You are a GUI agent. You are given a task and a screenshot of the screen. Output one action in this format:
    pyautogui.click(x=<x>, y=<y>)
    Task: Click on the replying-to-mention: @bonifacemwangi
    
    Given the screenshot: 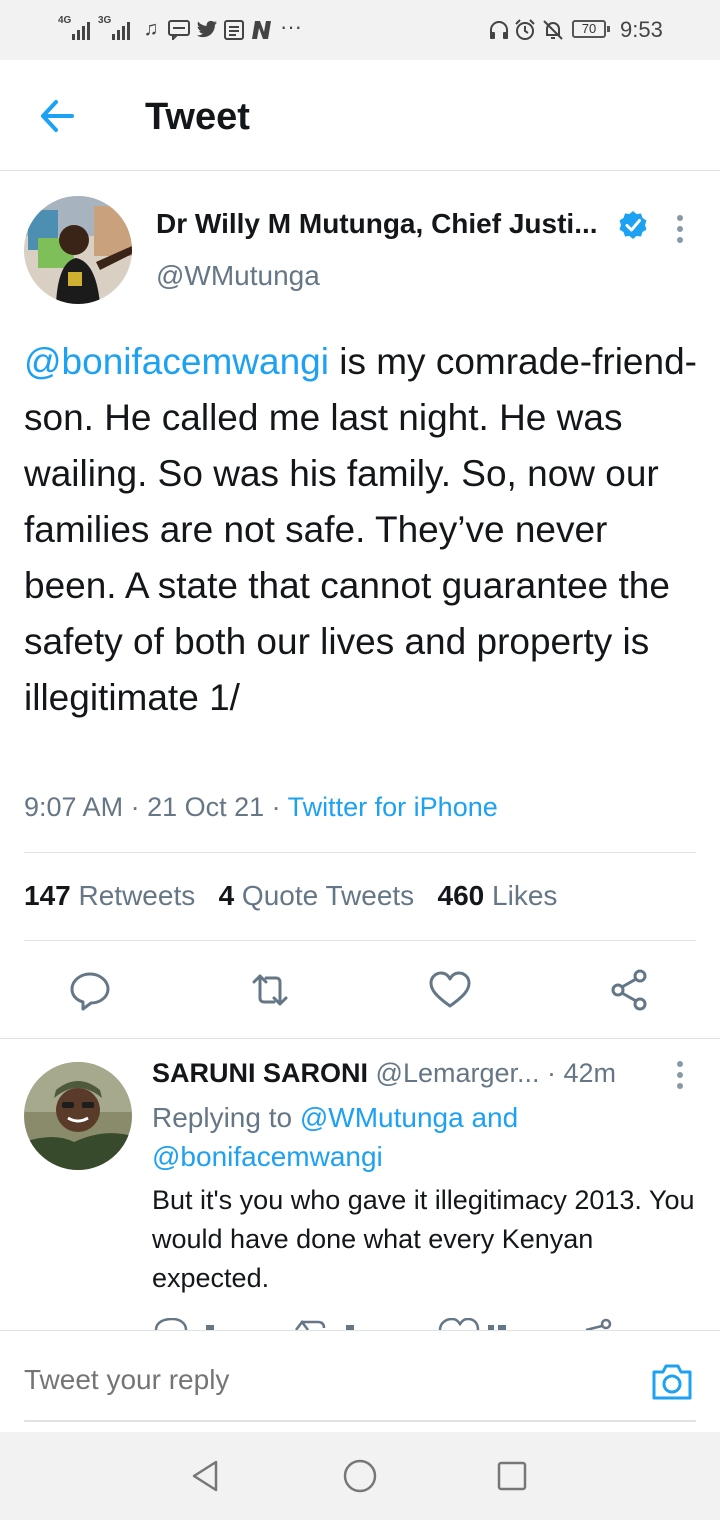 What is the action you would take?
    pyautogui.click(x=267, y=1156)
    